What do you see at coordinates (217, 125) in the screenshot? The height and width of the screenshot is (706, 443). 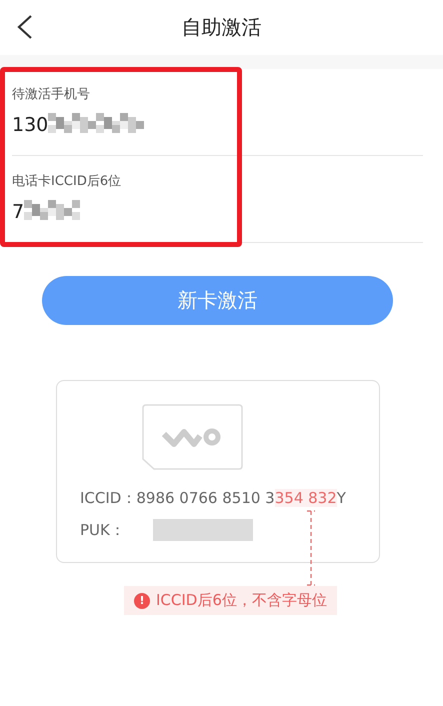 I see `input-field: 130` at bounding box center [217, 125].